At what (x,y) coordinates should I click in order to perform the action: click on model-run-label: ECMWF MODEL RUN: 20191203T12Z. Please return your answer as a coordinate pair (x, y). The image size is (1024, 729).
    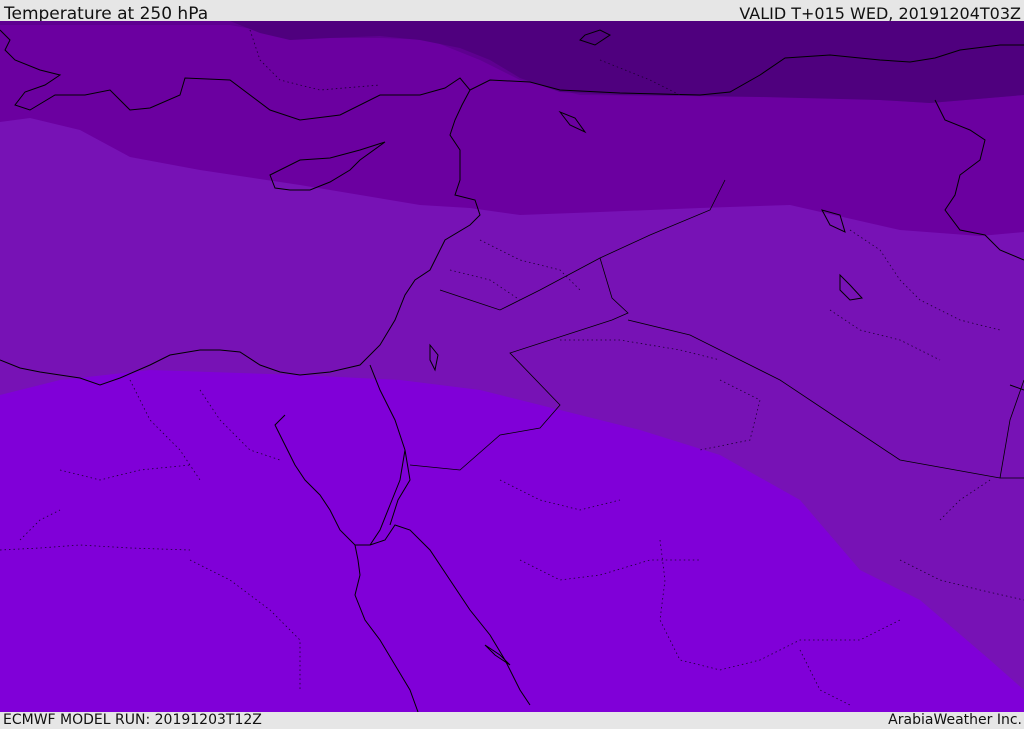
    Looking at the image, I should click on (132, 720).